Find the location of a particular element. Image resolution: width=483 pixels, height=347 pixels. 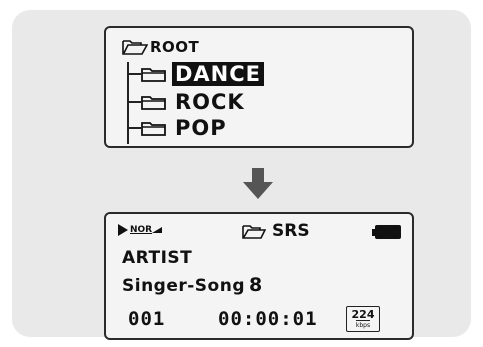

song-title-text: Singer-Song is located at coordinates (184, 286).